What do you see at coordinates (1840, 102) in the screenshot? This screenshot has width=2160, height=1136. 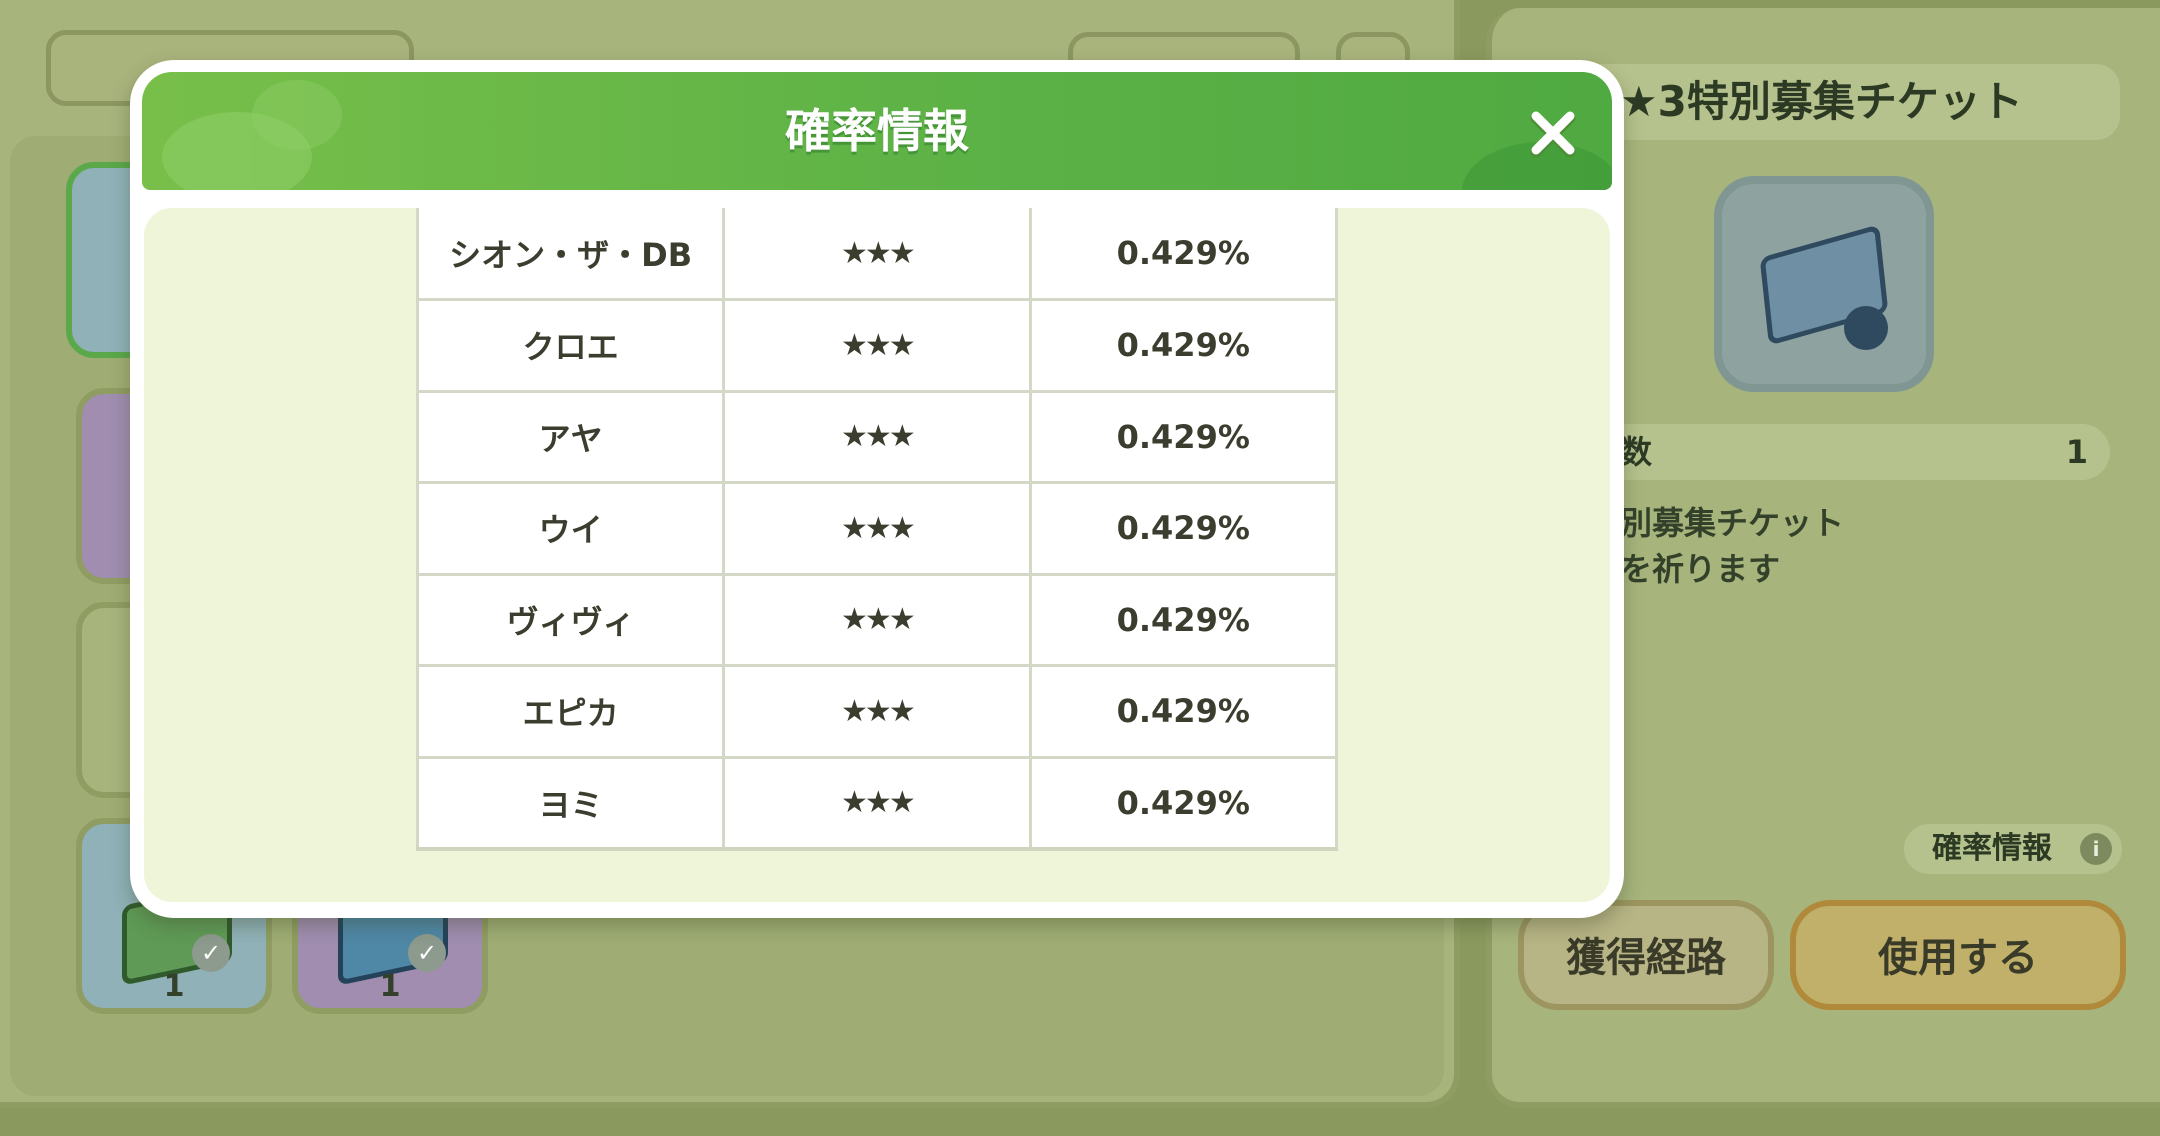 I see `item-title: ★3特別募集チケット` at bounding box center [1840, 102].